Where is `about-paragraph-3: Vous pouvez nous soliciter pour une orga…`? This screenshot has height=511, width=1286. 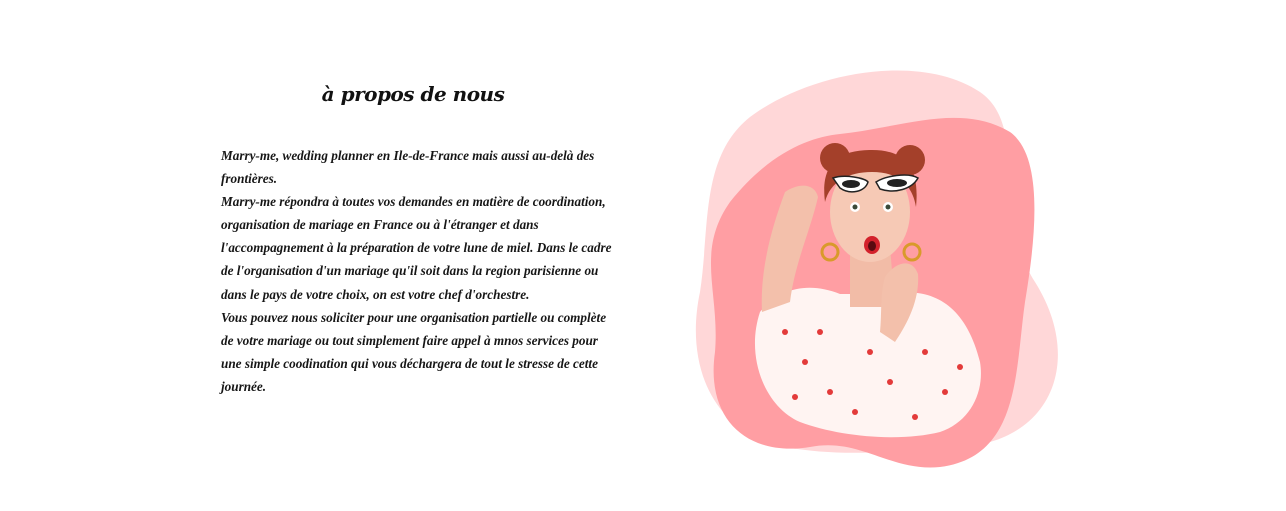
about-paragraph-3: Vous pouvez nous soliciter pour une orga… is located at coordinates (414, 351).